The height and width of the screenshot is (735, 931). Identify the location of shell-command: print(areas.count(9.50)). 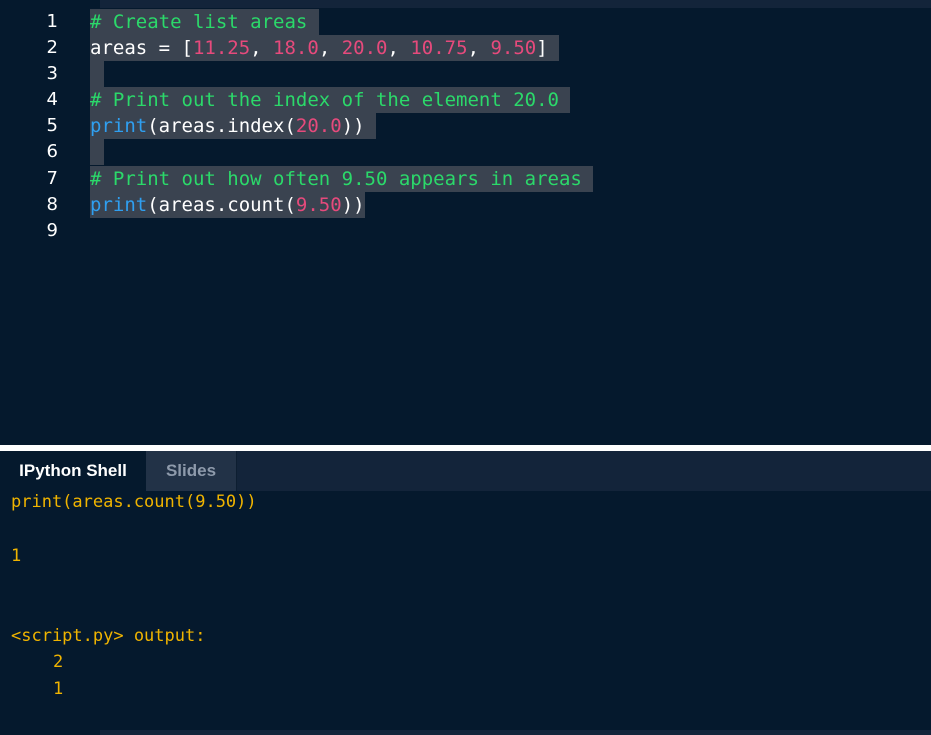
(134, 502).